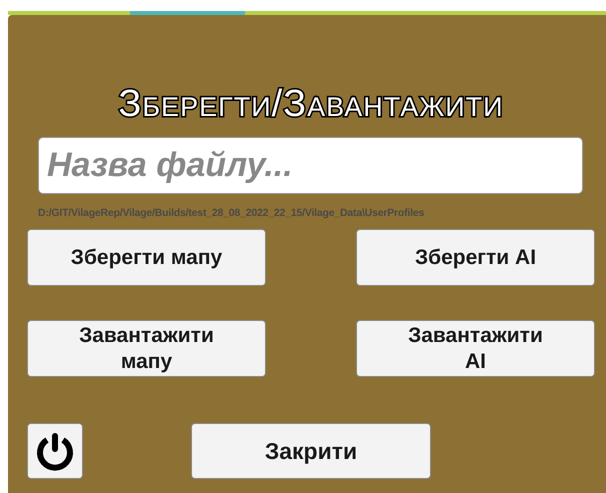 This screenshot has width=606, height=493. What do you see at coordinates (146, 257) in the screenshot?
I see `action-button: Зберегти мапу` at bounding box center [146, 257].